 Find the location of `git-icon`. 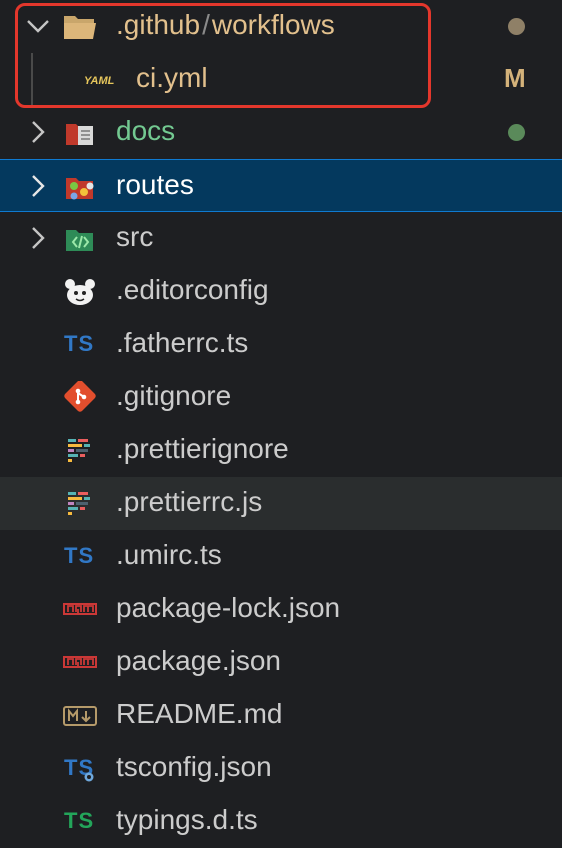

git-icon is located at coordinates (80, 396).